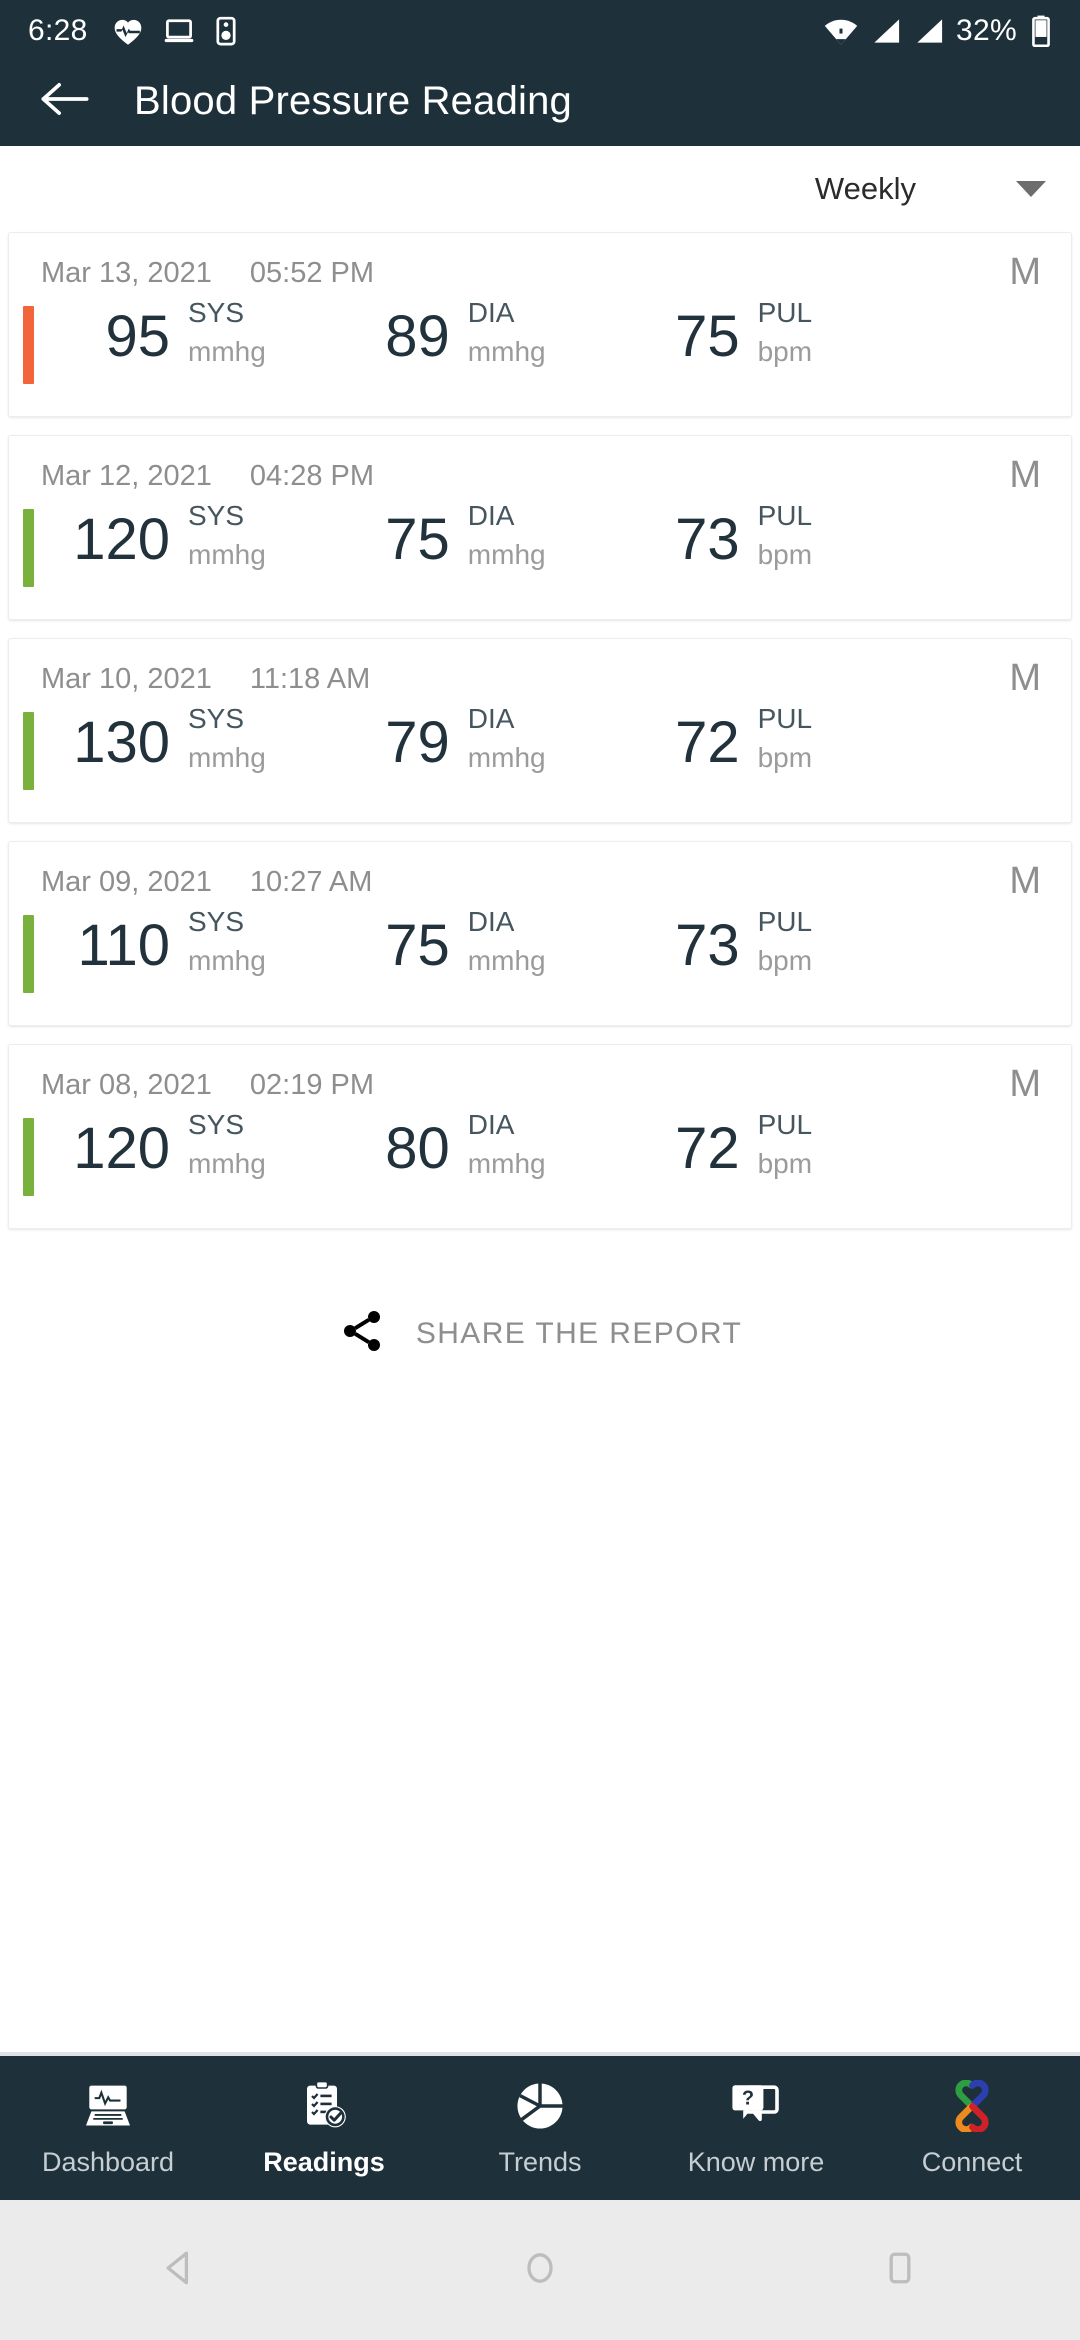 This screenshot has width=1080, height=2340. I want to click on status-bar: 6:28 32%, so click(540, 31).